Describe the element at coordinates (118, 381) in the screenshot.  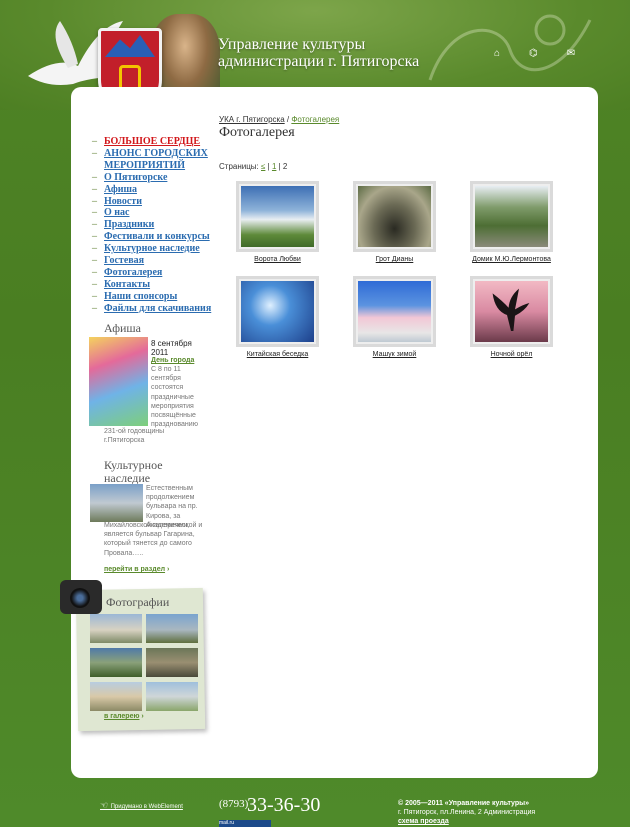
I see `afisha-poster` at that location.